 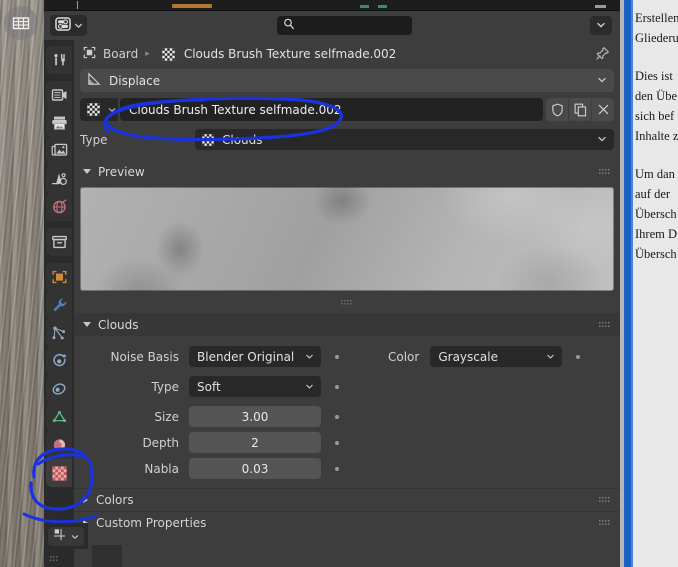 I want to click on custom-properties-panel-title: Custom Properties, so click(x=151, y=523).